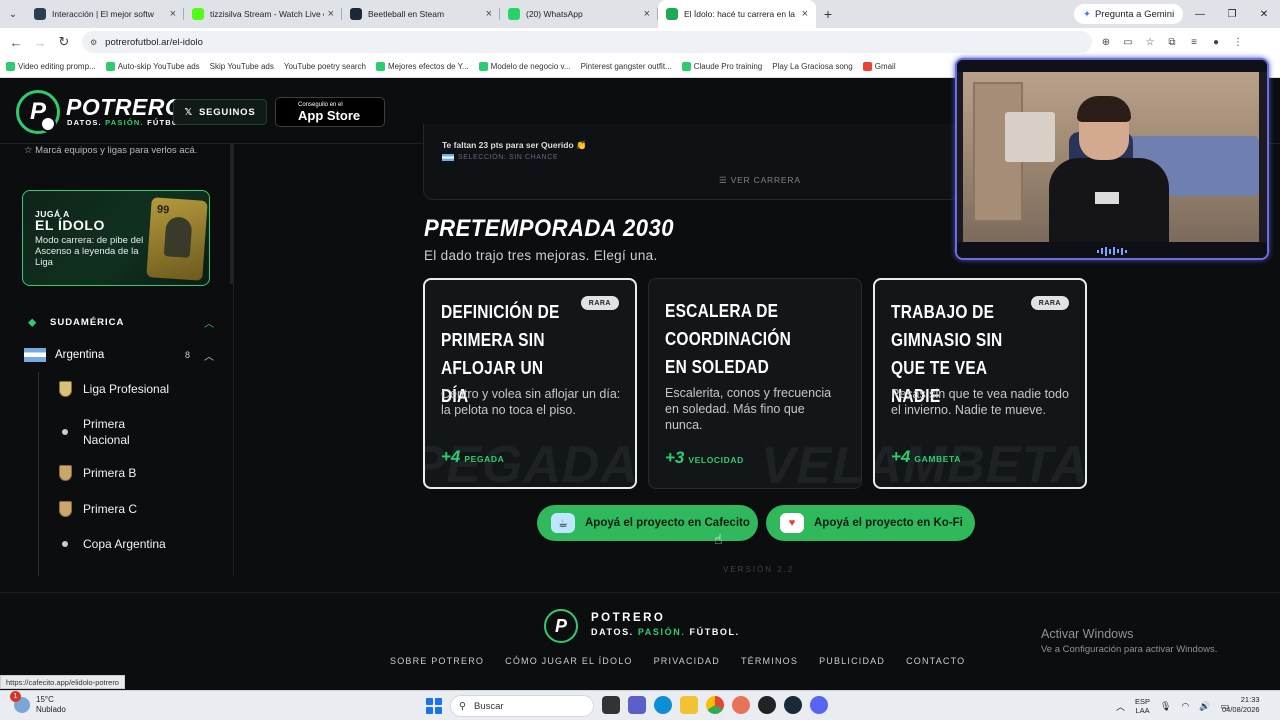 This screenshot has height=720, width=1280. I want to click on footer-tagline-futbol: FÚTBOL., so click(712, 632).